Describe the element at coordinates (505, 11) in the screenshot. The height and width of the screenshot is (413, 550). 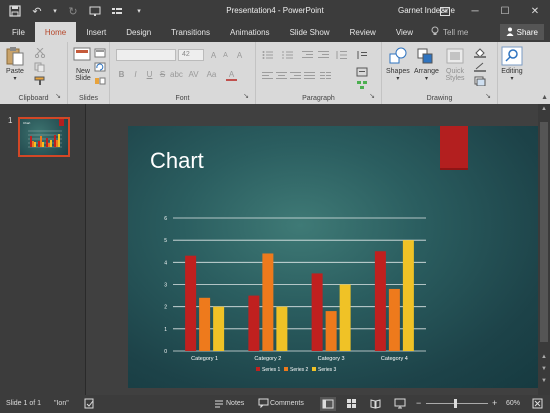
I see `maximize-icon: ☐` at that location.